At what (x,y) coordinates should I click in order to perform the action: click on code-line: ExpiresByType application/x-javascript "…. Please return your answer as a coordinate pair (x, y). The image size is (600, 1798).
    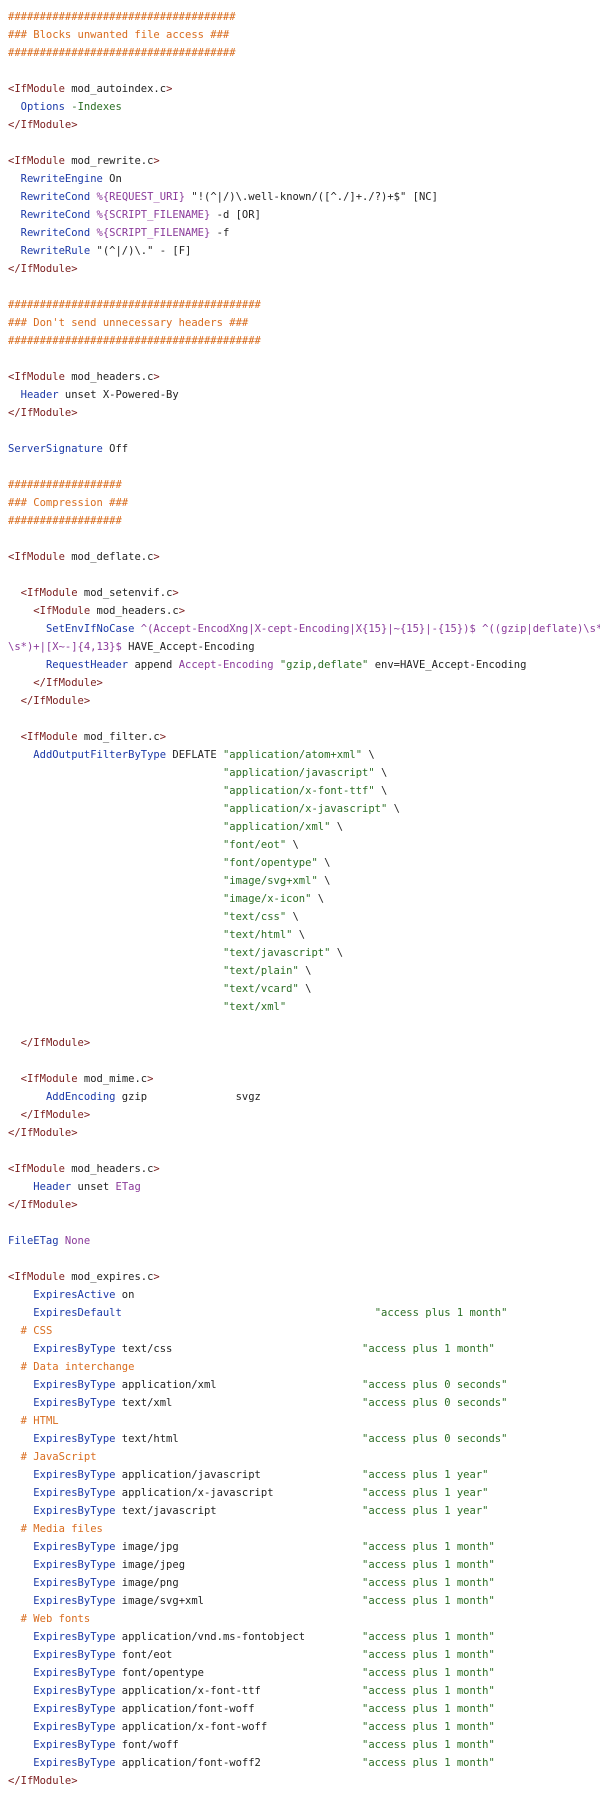
    Looking at the image, I should click on (304, 1493).